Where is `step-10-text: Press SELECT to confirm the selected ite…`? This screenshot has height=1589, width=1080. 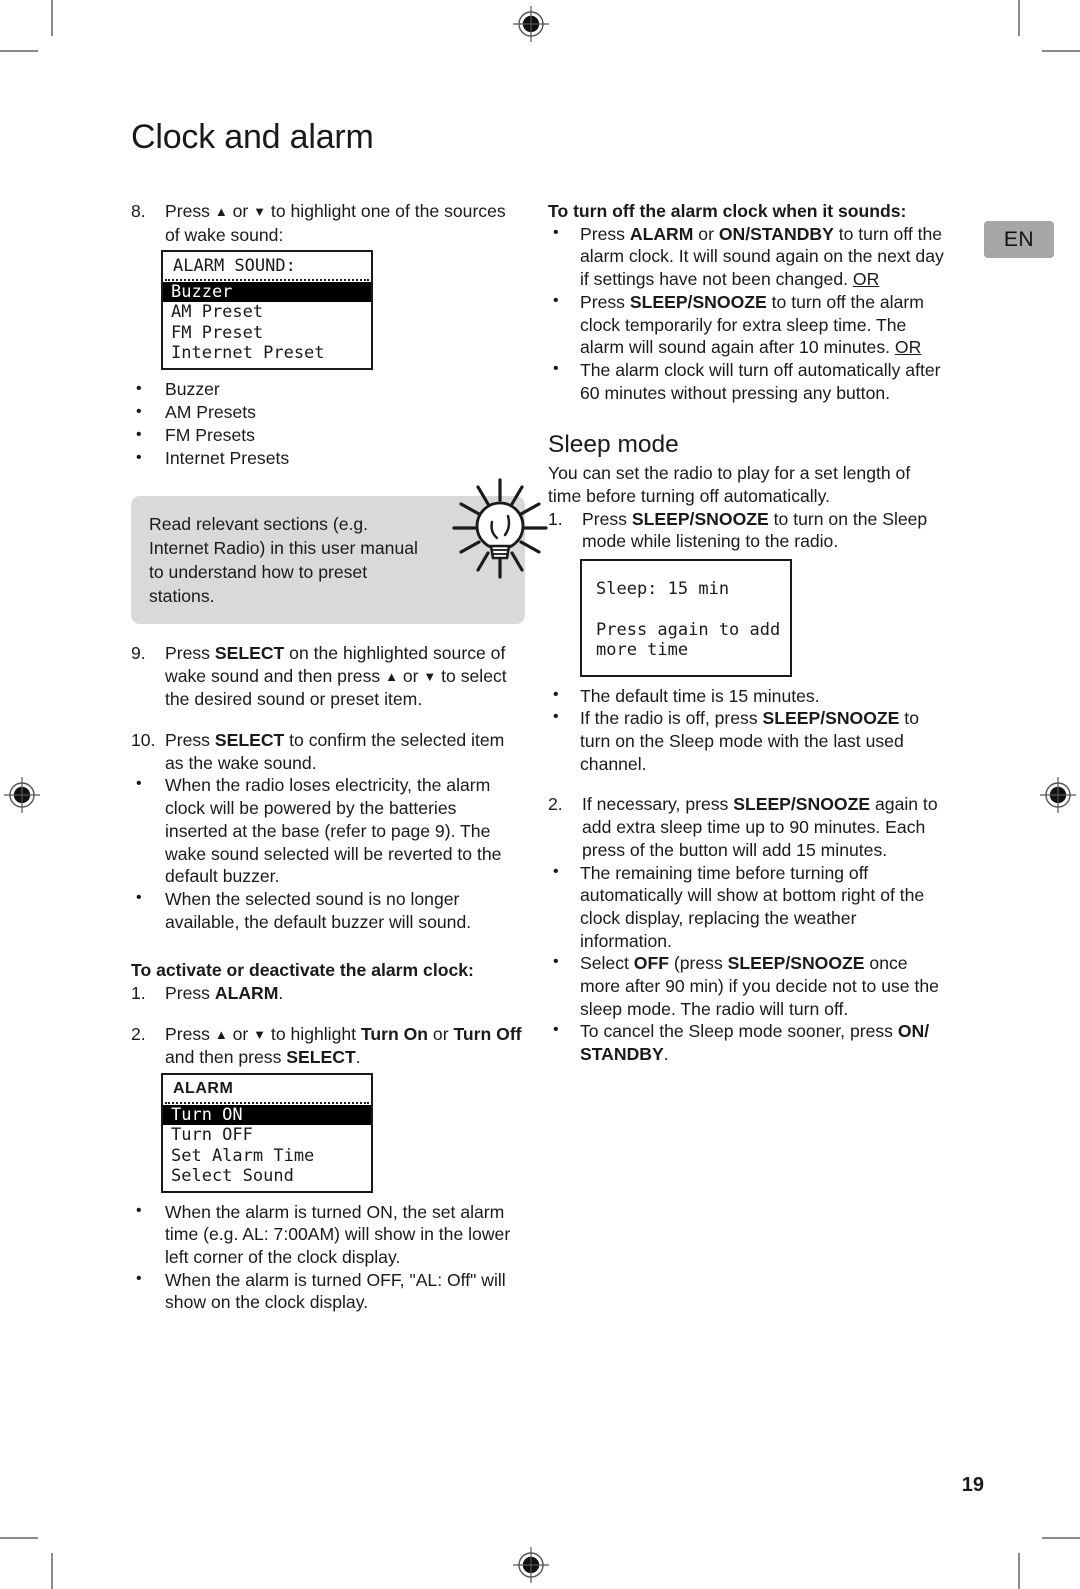
step-10-text: Press SELECT to confirm the selected ite… is located at coordinates (335, 751).